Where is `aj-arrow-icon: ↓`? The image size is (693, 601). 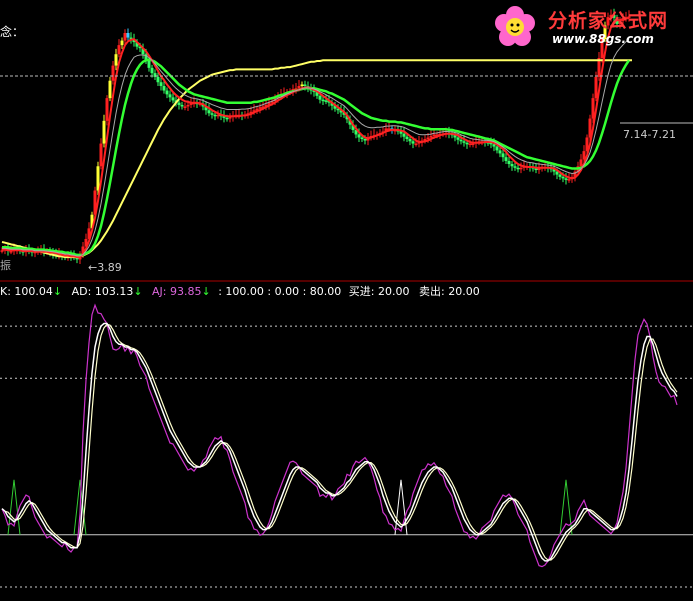 aj-arrow-icon: ↓ is located at coordinates (206, 291).